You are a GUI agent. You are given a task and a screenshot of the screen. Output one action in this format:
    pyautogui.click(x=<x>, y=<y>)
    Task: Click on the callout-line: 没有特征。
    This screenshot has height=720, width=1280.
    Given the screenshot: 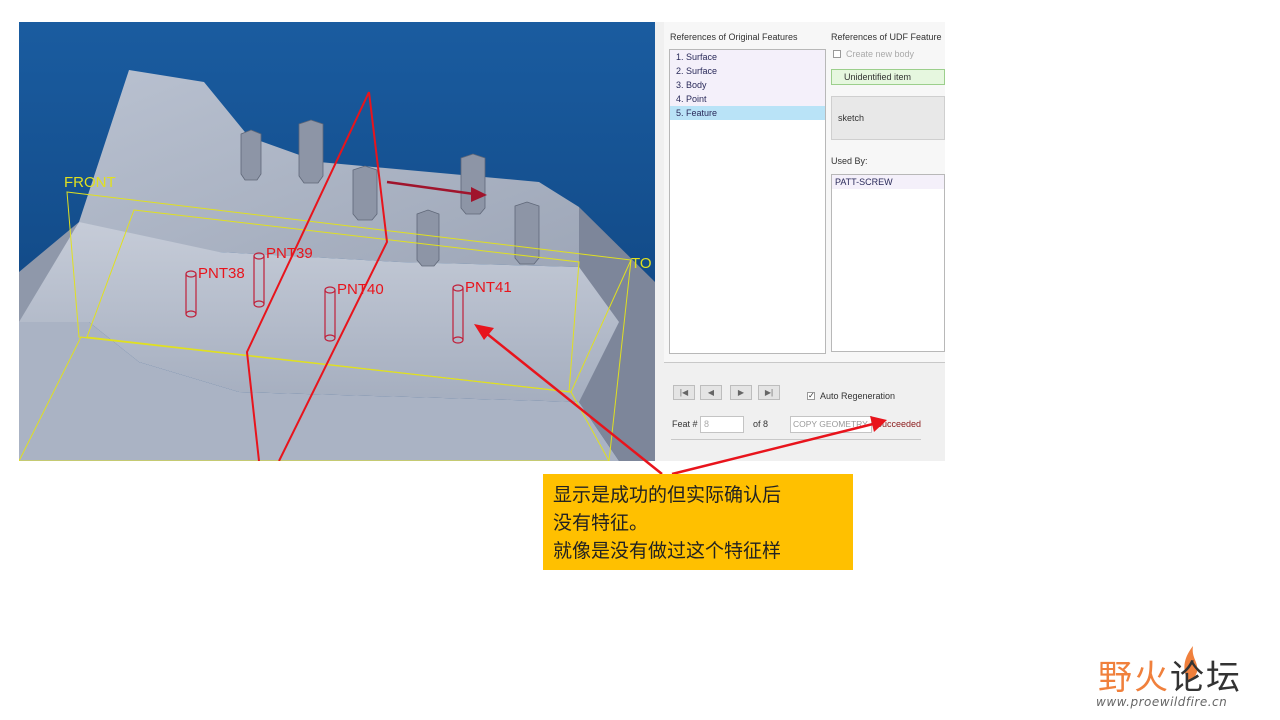 What is the action you would take?
    pyautogui.click(x=601, y=523)
    